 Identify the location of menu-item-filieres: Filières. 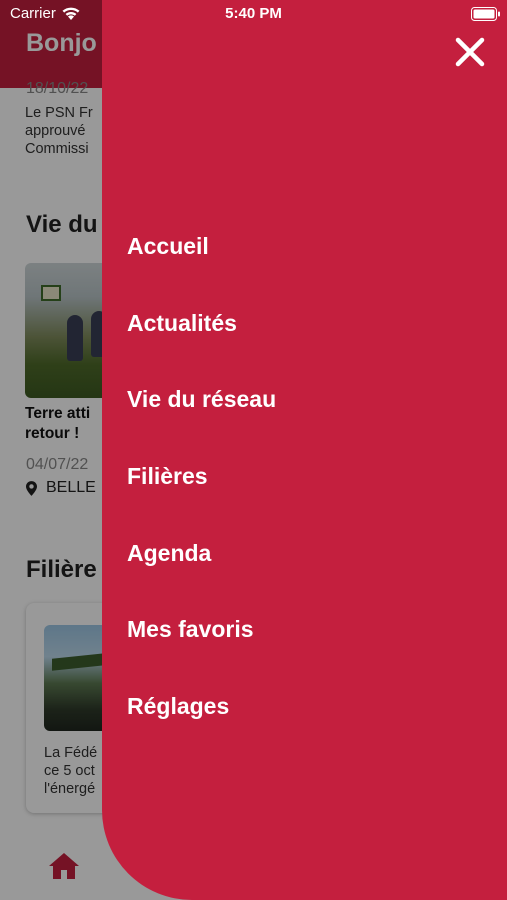
(201, 494).